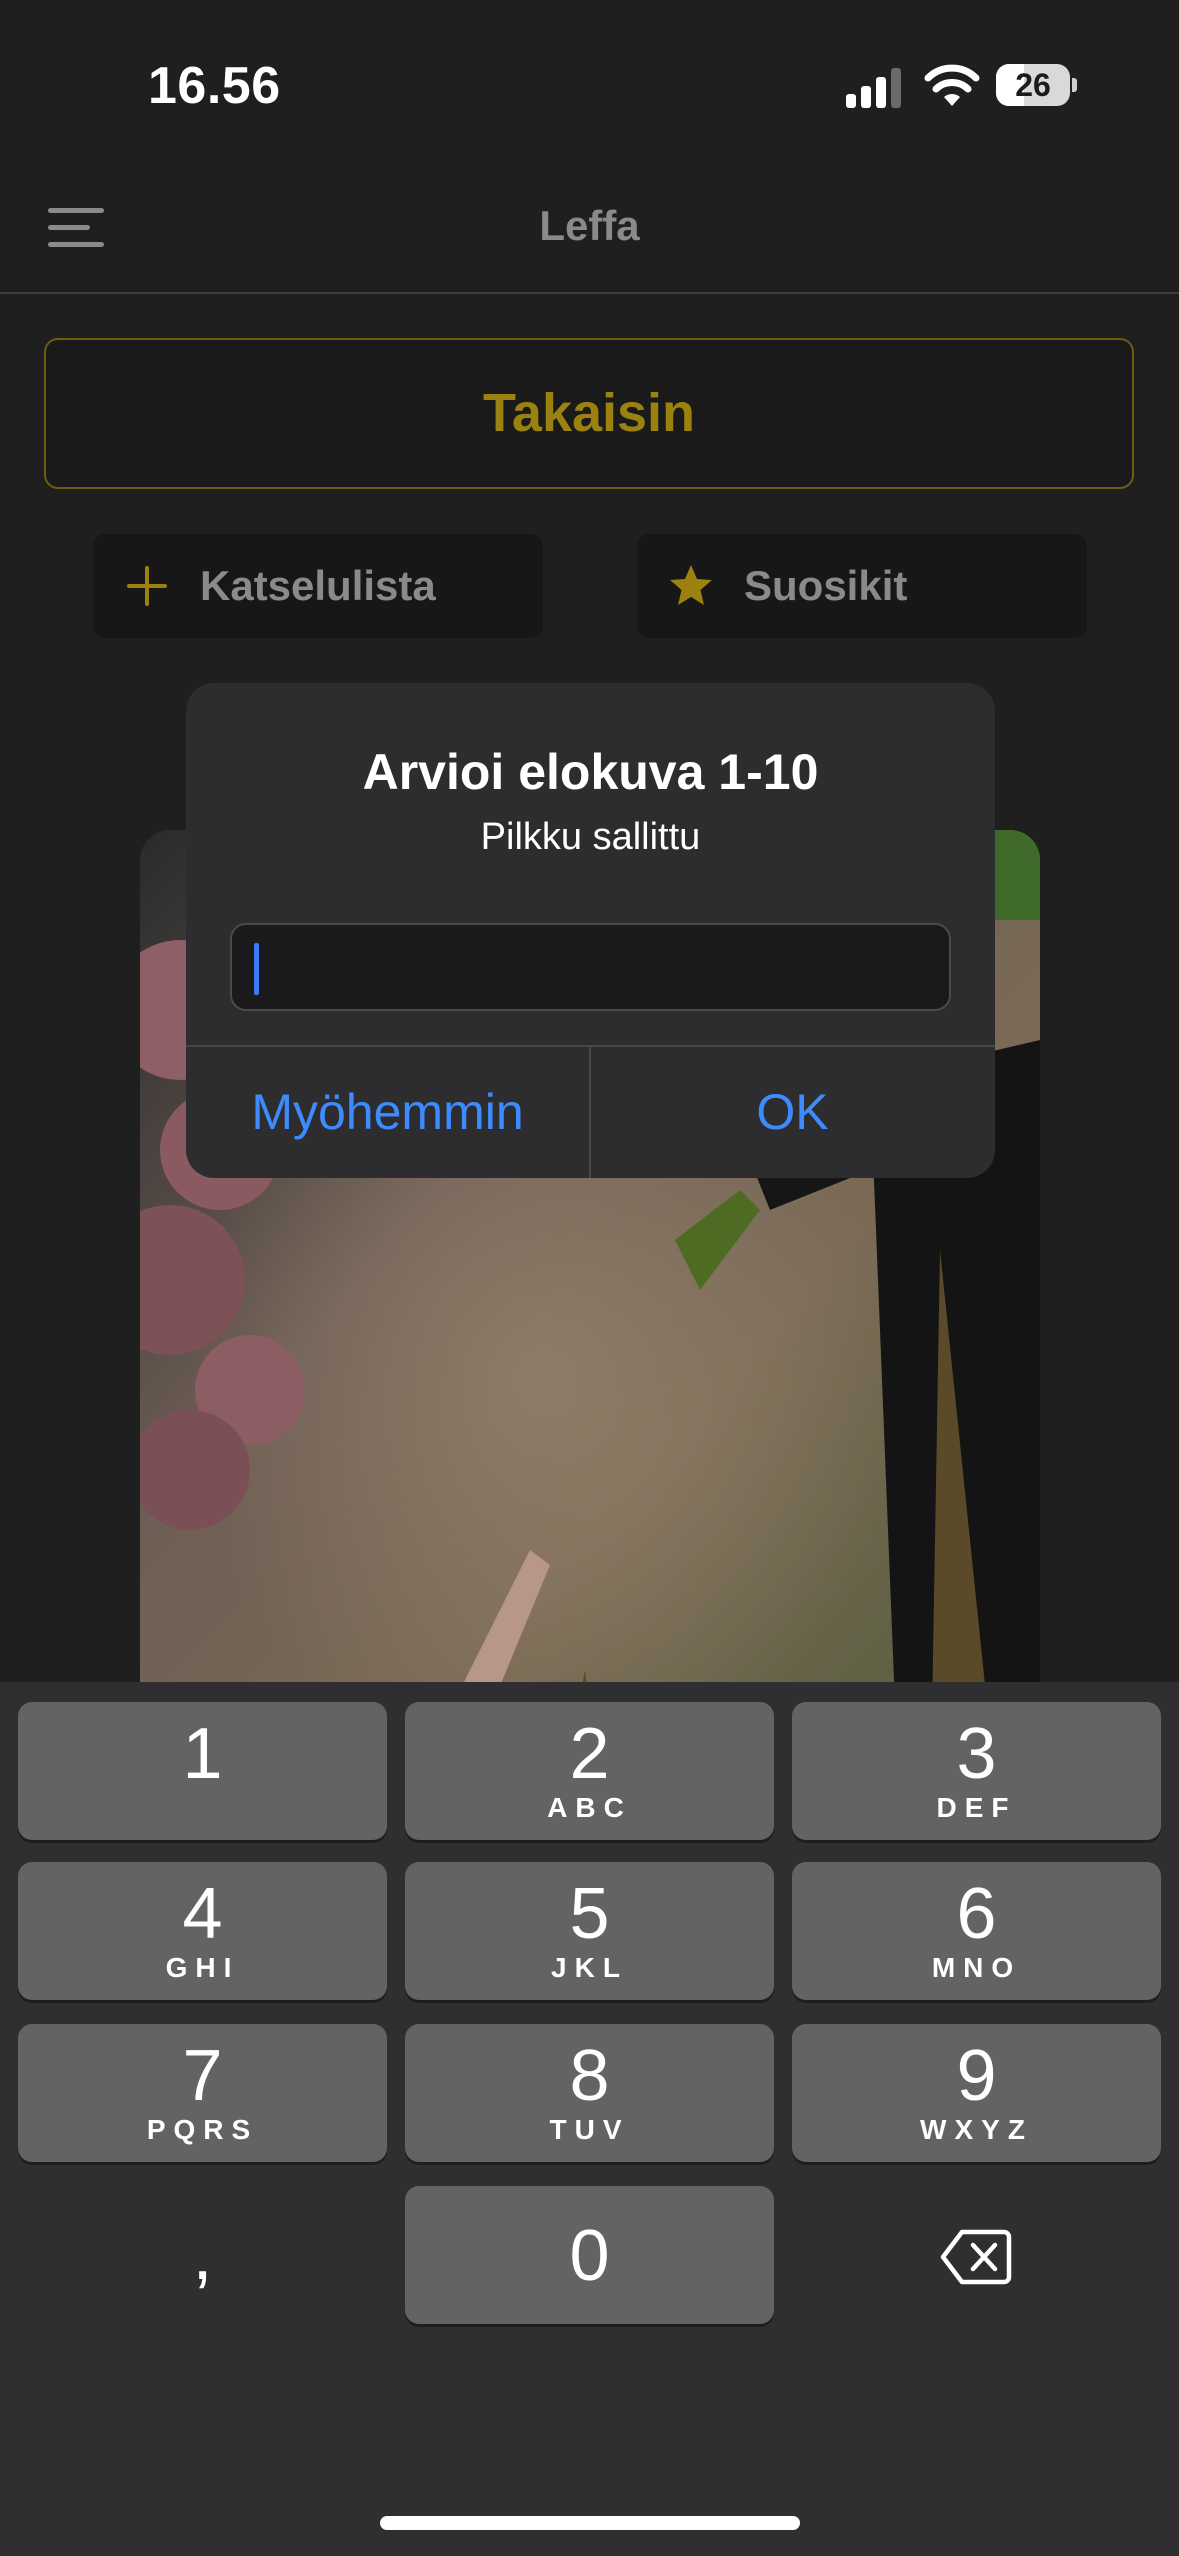 The image size is (1179, 2556). I want to click on ok-button: OK, so click(792, 1112).